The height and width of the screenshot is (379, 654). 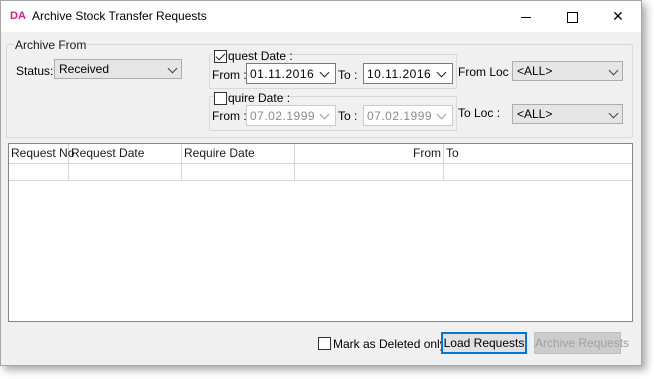 What do you see at coordinates (535, 114) in the screenshot?
I see `to-loc-value: <ALL>` at bounding box center [535, 114].